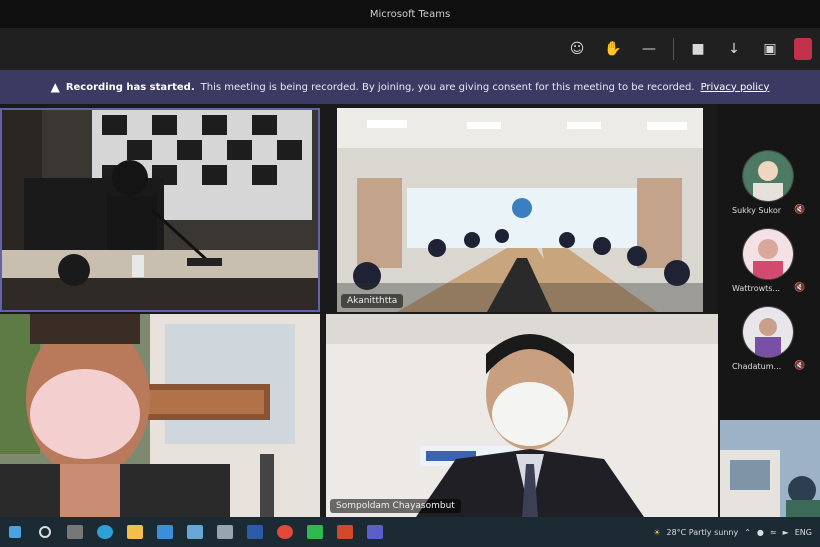  What do you see at coordinates (372, 301) in the screenshot?
I see `participant-name-tag: Akanitthtta` at bounding box center [372, 301].